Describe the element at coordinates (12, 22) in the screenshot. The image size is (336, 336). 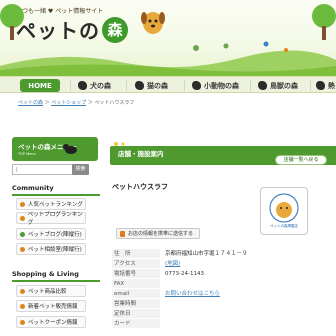
I see `tree-left-icon` at that location.